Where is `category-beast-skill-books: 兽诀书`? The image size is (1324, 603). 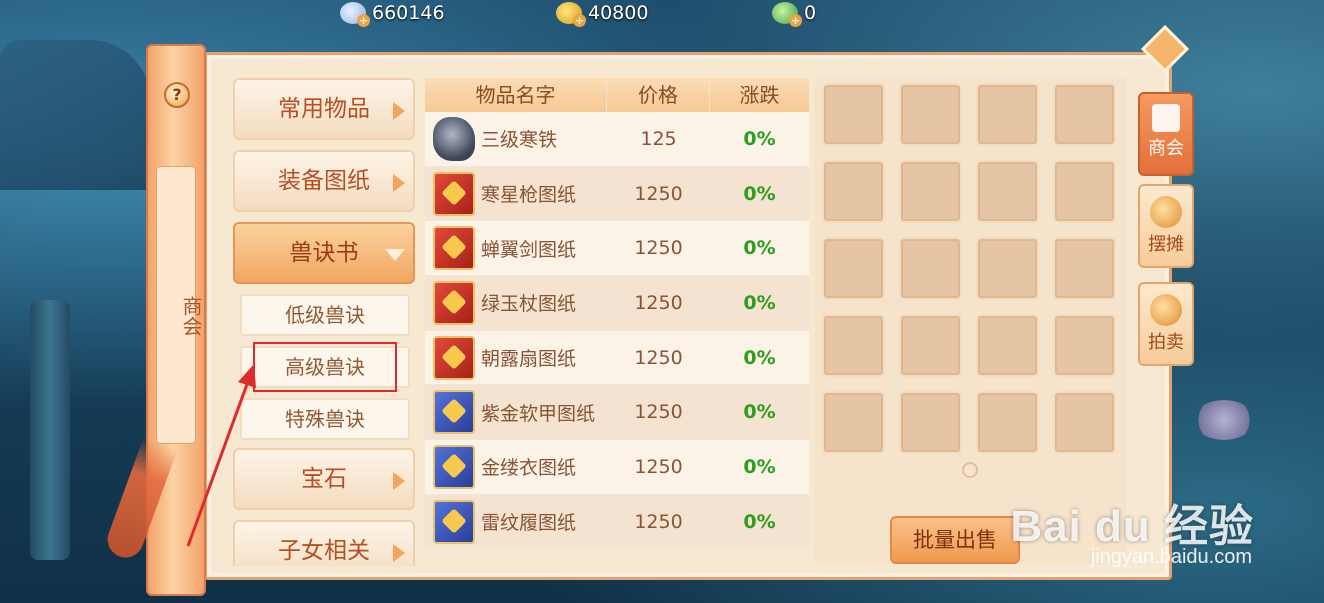 category-beast-skill-books: 兽诀书 is located at coordinates (324, 253).